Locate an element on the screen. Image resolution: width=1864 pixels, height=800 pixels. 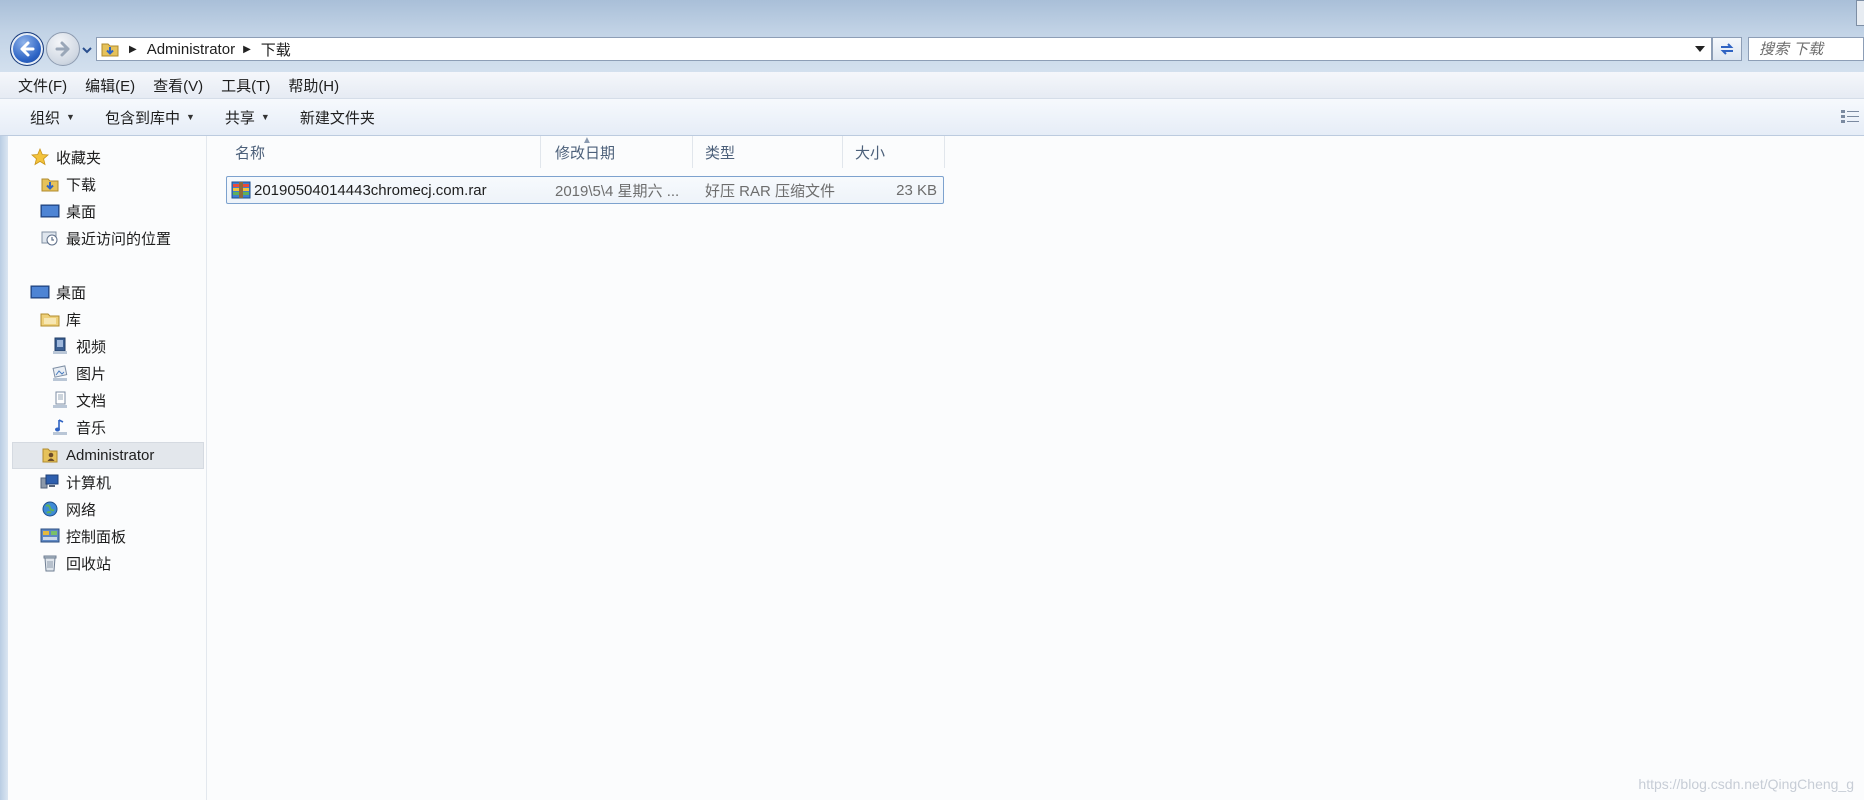
window-control-button is located at coordinates (1860, 13).